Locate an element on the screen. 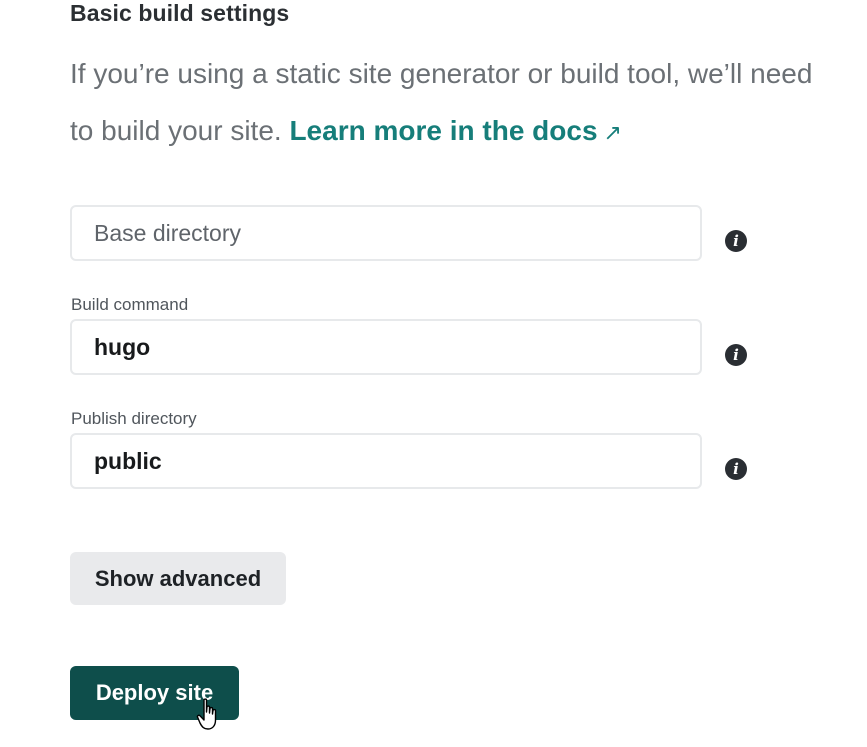 The image size is (867, 747). base-directory-input is located at coordinates (386, 233).